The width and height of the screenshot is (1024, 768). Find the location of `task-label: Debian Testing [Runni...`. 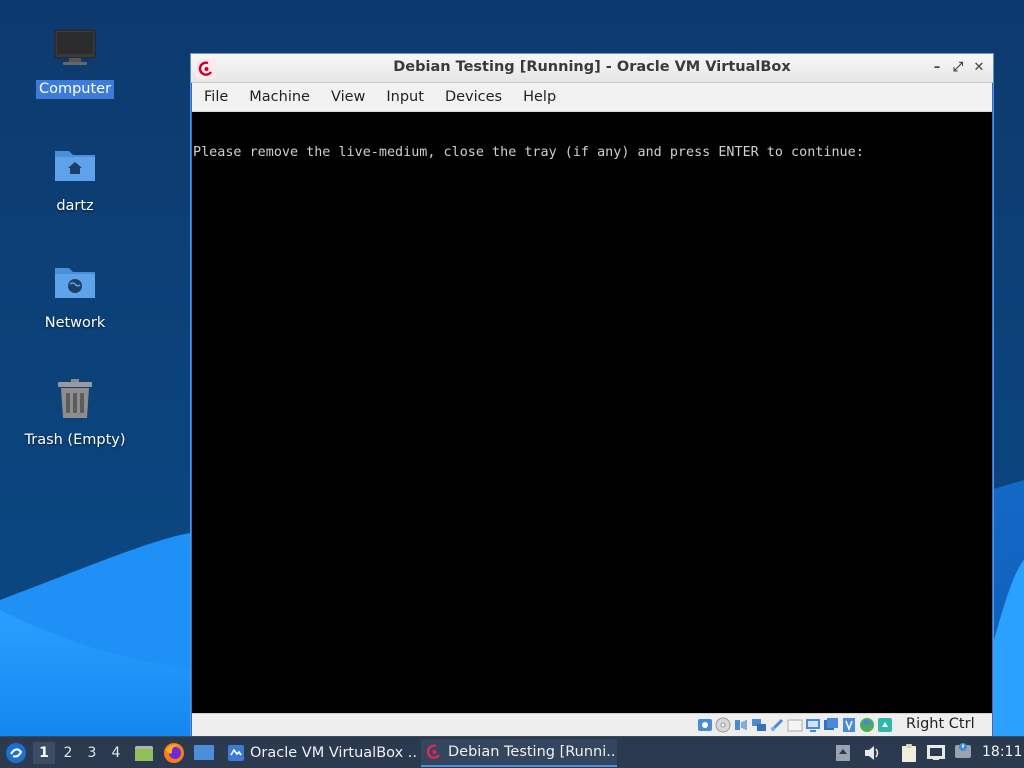

task-label: Debian Testing [Runni... is located at coordinates (532, 752).